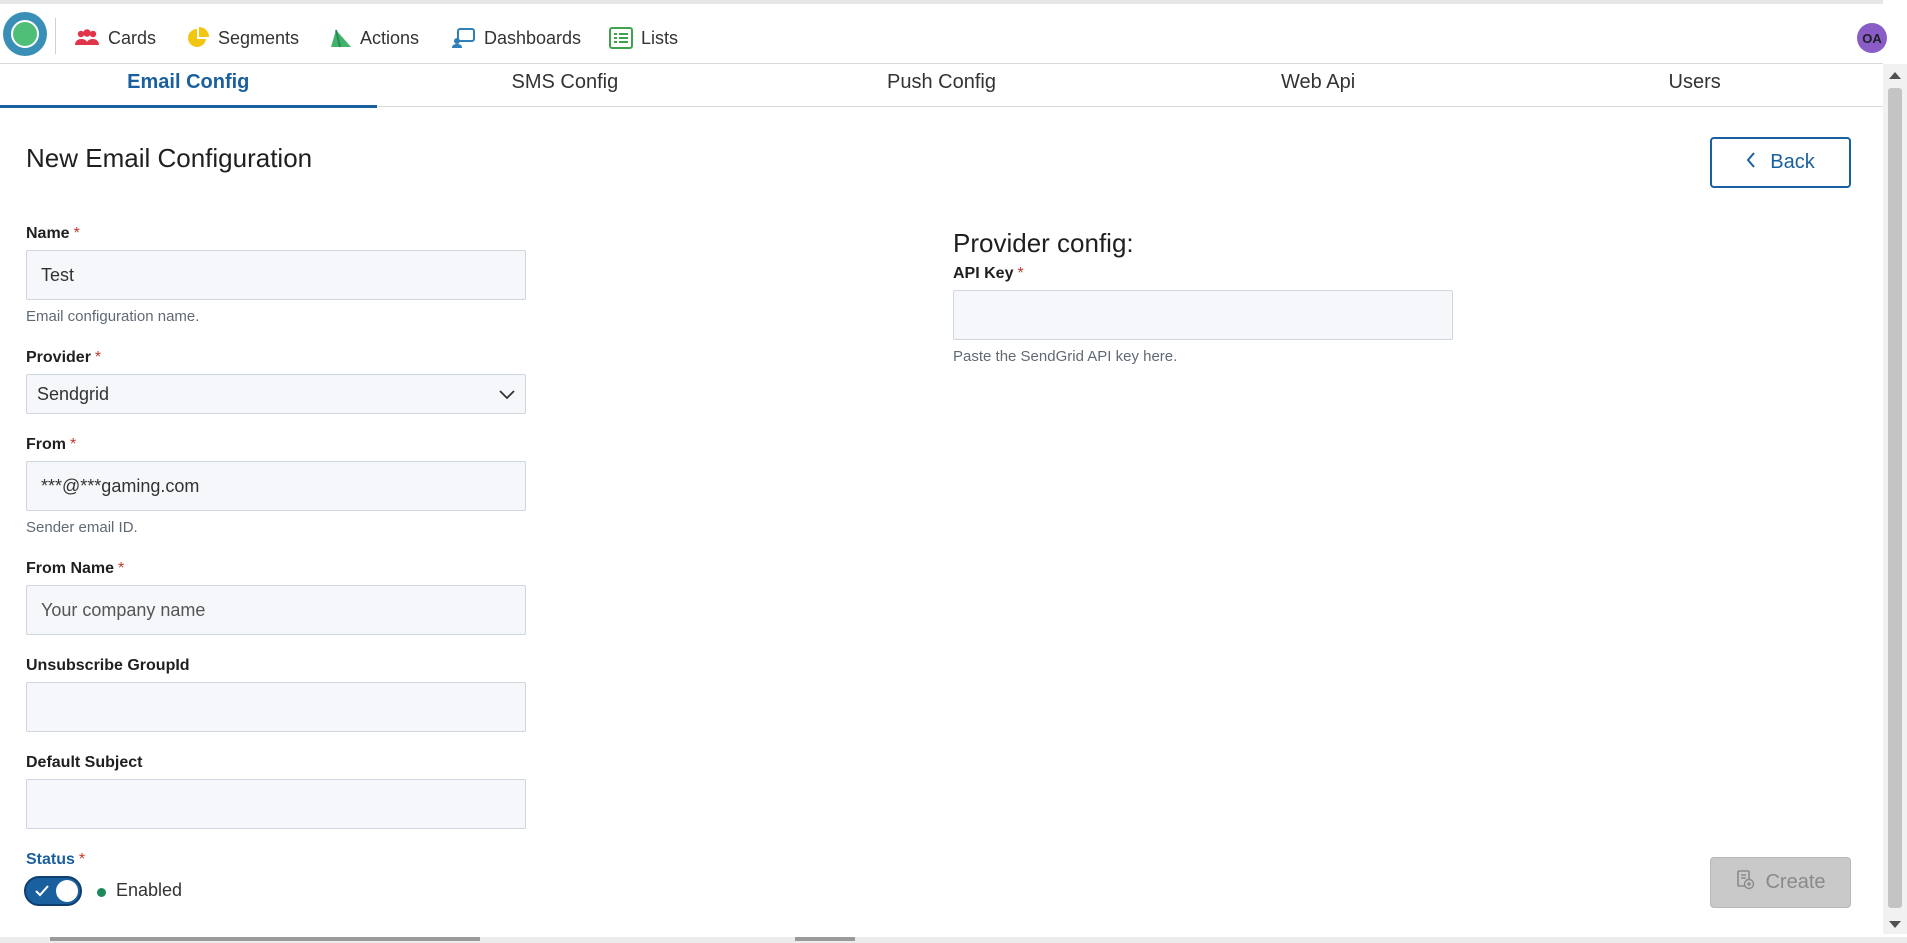 This screenshot has width=1907, height=943. Describe the element at coordinates (67, 891) in the screenshot. I see `toggle-knob` at that location.